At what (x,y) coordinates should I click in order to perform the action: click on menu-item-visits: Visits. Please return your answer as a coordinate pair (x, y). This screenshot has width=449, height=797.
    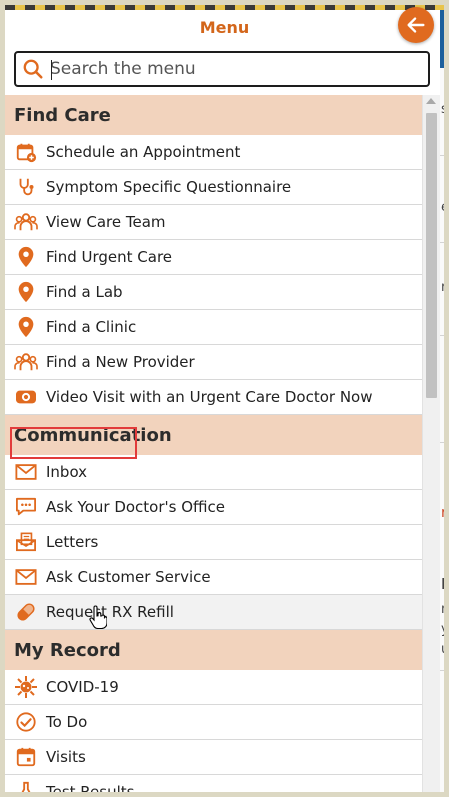
    Looking at the image, I should click on (213, 757).